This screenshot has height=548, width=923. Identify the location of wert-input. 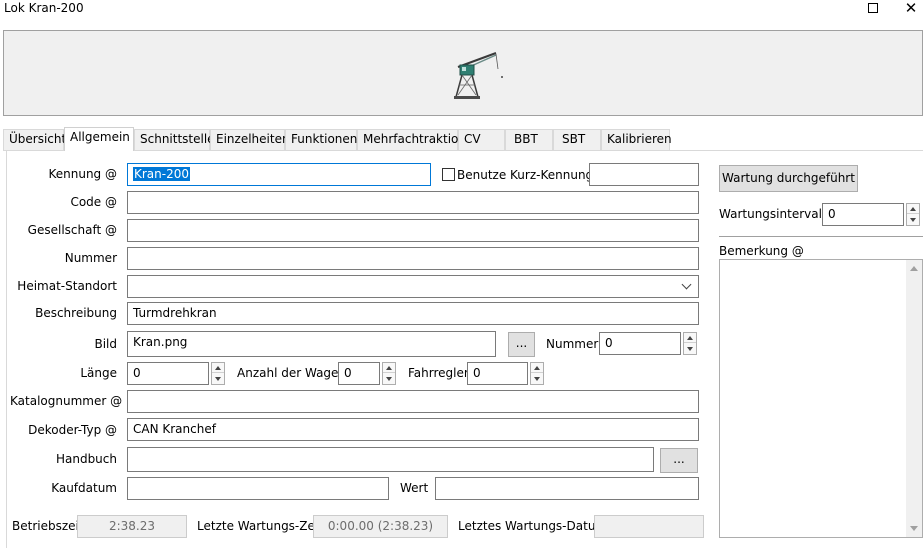
(567, 488).